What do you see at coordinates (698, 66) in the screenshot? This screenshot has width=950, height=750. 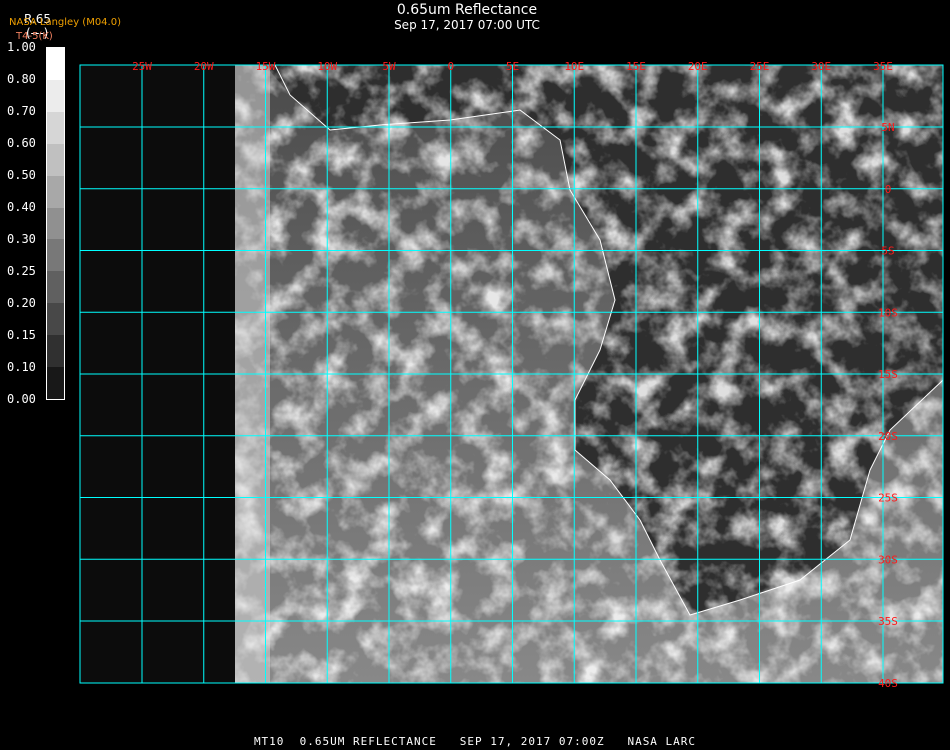 I see `longitude-label: 20E` at bounding box center [698, 66].